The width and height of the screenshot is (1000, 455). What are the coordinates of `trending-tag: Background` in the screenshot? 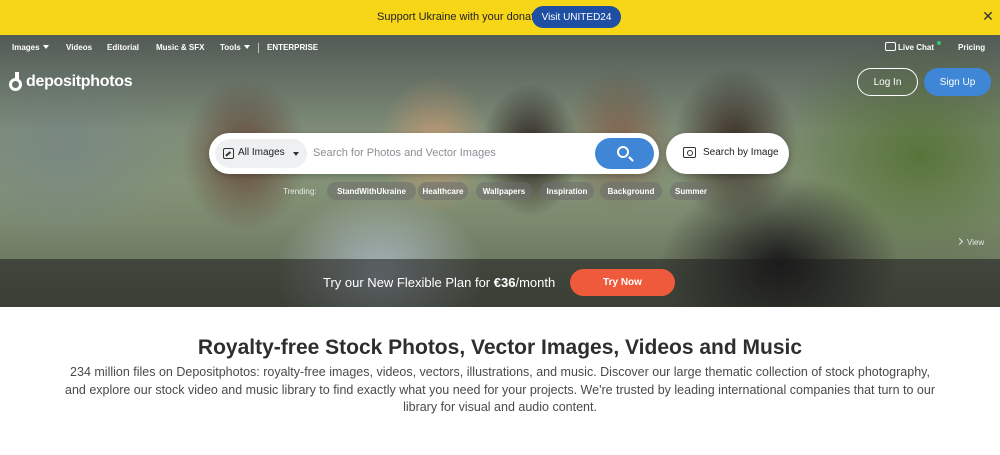 It's located at (631, 191).